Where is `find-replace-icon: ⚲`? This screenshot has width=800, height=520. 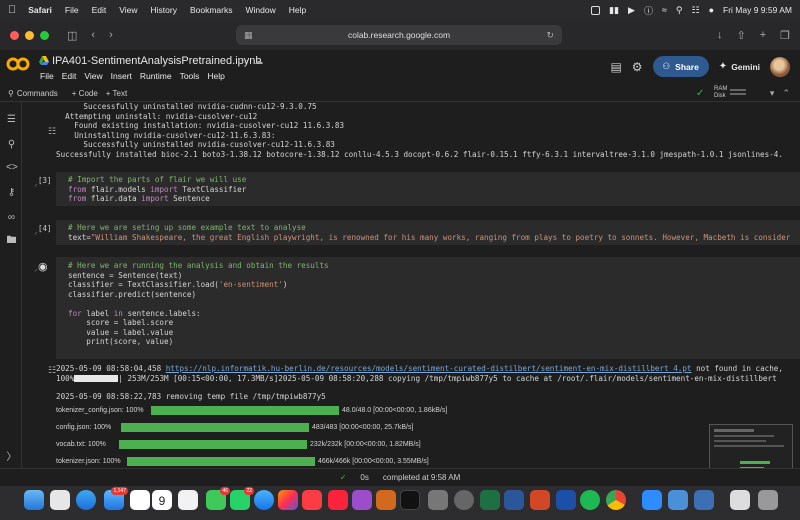
find-replace-icon: ⚲ is located at coordinates (11, 144).